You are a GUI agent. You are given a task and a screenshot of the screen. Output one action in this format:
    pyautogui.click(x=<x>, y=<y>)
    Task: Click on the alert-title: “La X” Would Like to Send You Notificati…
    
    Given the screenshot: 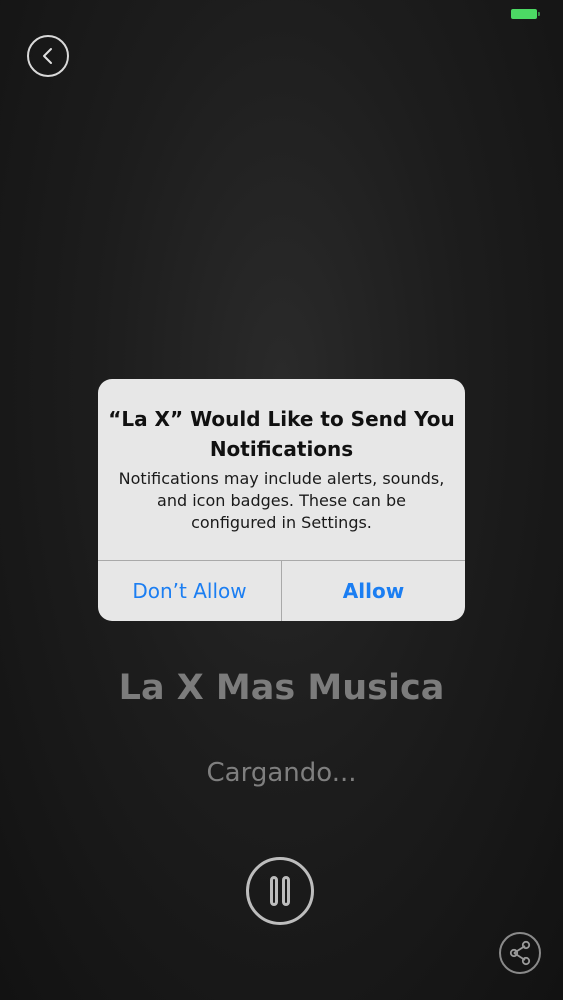 What is the action you would take?
    pyautogui.click(x=281, y=434)
    